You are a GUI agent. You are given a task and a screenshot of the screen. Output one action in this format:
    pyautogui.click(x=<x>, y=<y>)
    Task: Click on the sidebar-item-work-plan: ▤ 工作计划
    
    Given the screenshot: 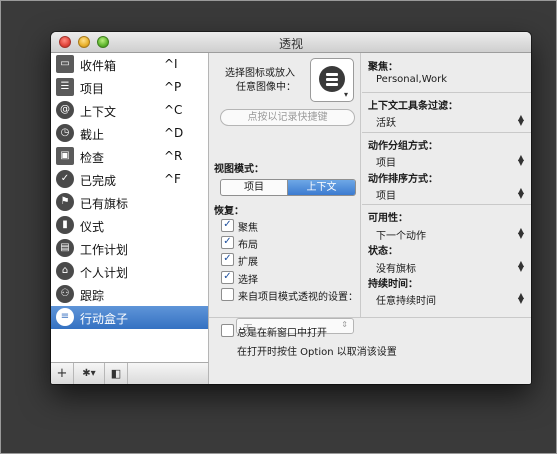 What is the action you would take?
    pyautogui.click(x=129, y=248)
    